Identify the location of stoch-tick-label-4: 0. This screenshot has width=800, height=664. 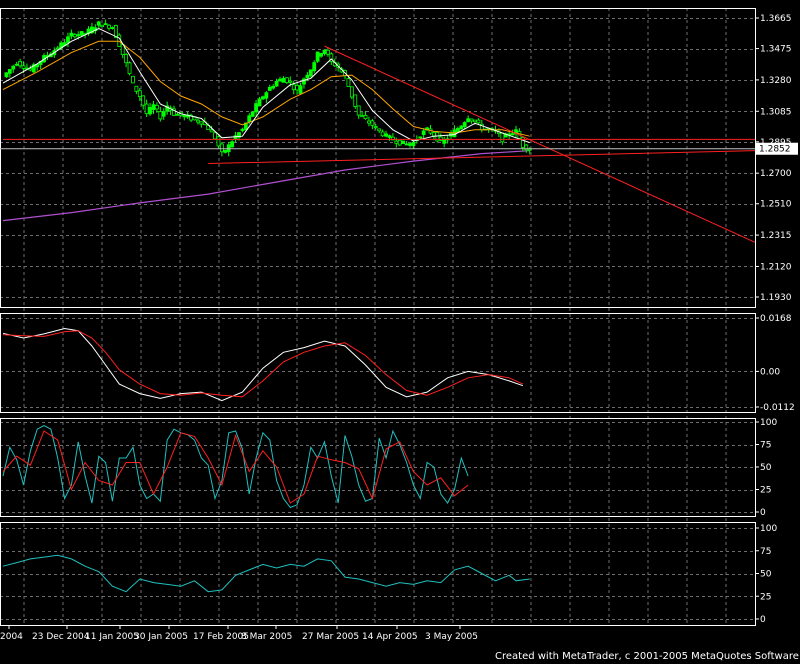
(763, 513).